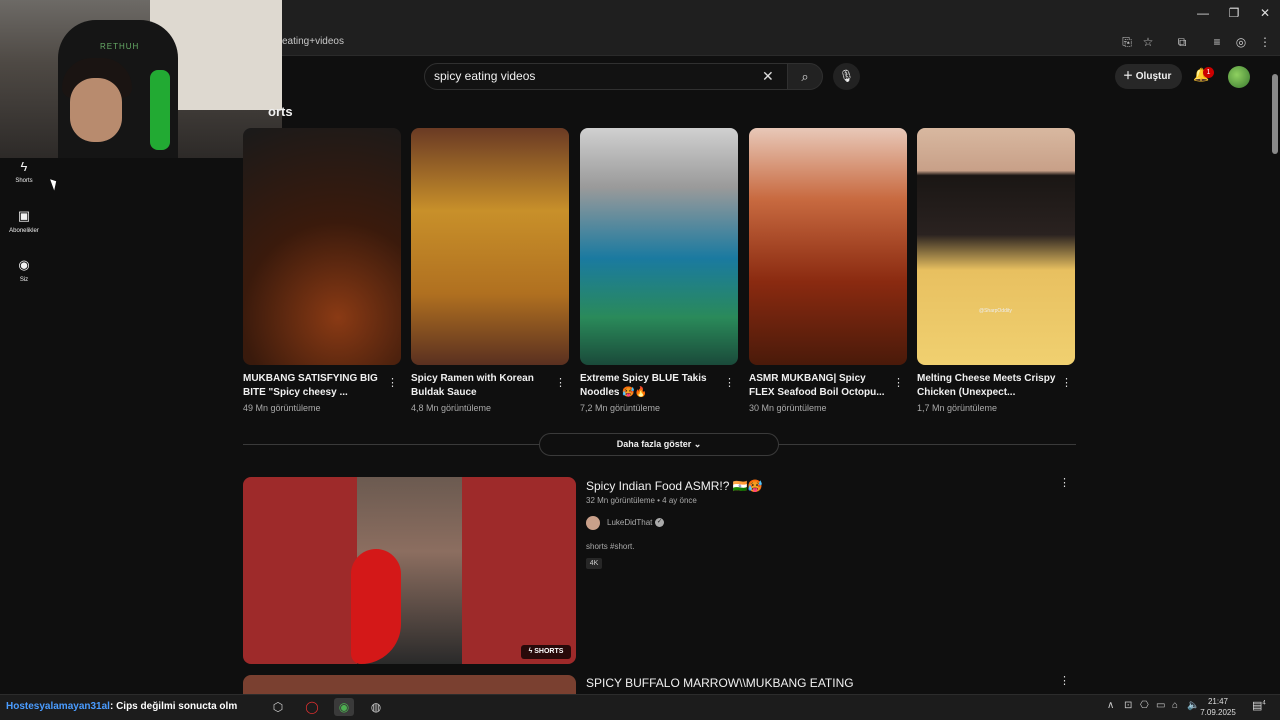 The width and height of the screenshot is (1280, 720). Describe the element at coordinates (1148, 42) in the screenshot. I see `bookmark-star-icon: ☆` at that location.